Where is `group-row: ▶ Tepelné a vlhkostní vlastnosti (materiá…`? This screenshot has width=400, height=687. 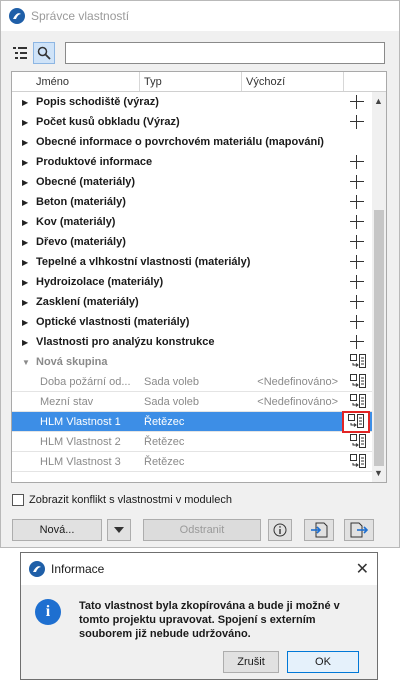
group-row: ▶ Tepelné a vlhkostní vlastnosti (materiá… is located at coordinates (192, 262).